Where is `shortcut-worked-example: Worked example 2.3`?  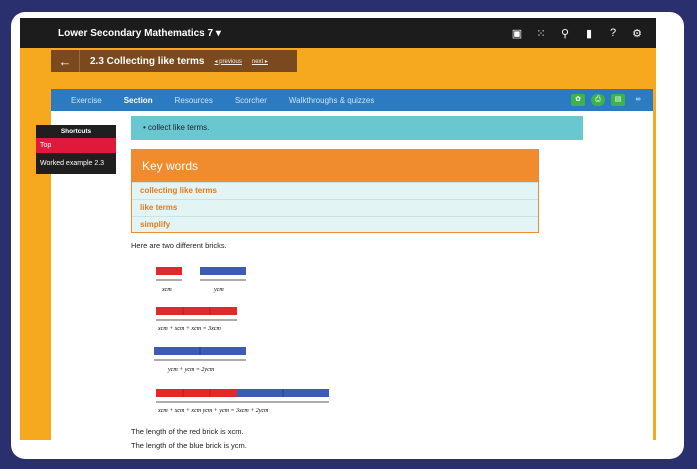
shortcut-worked-example: Worked example 2.3 is located at coordinates (76, 163).